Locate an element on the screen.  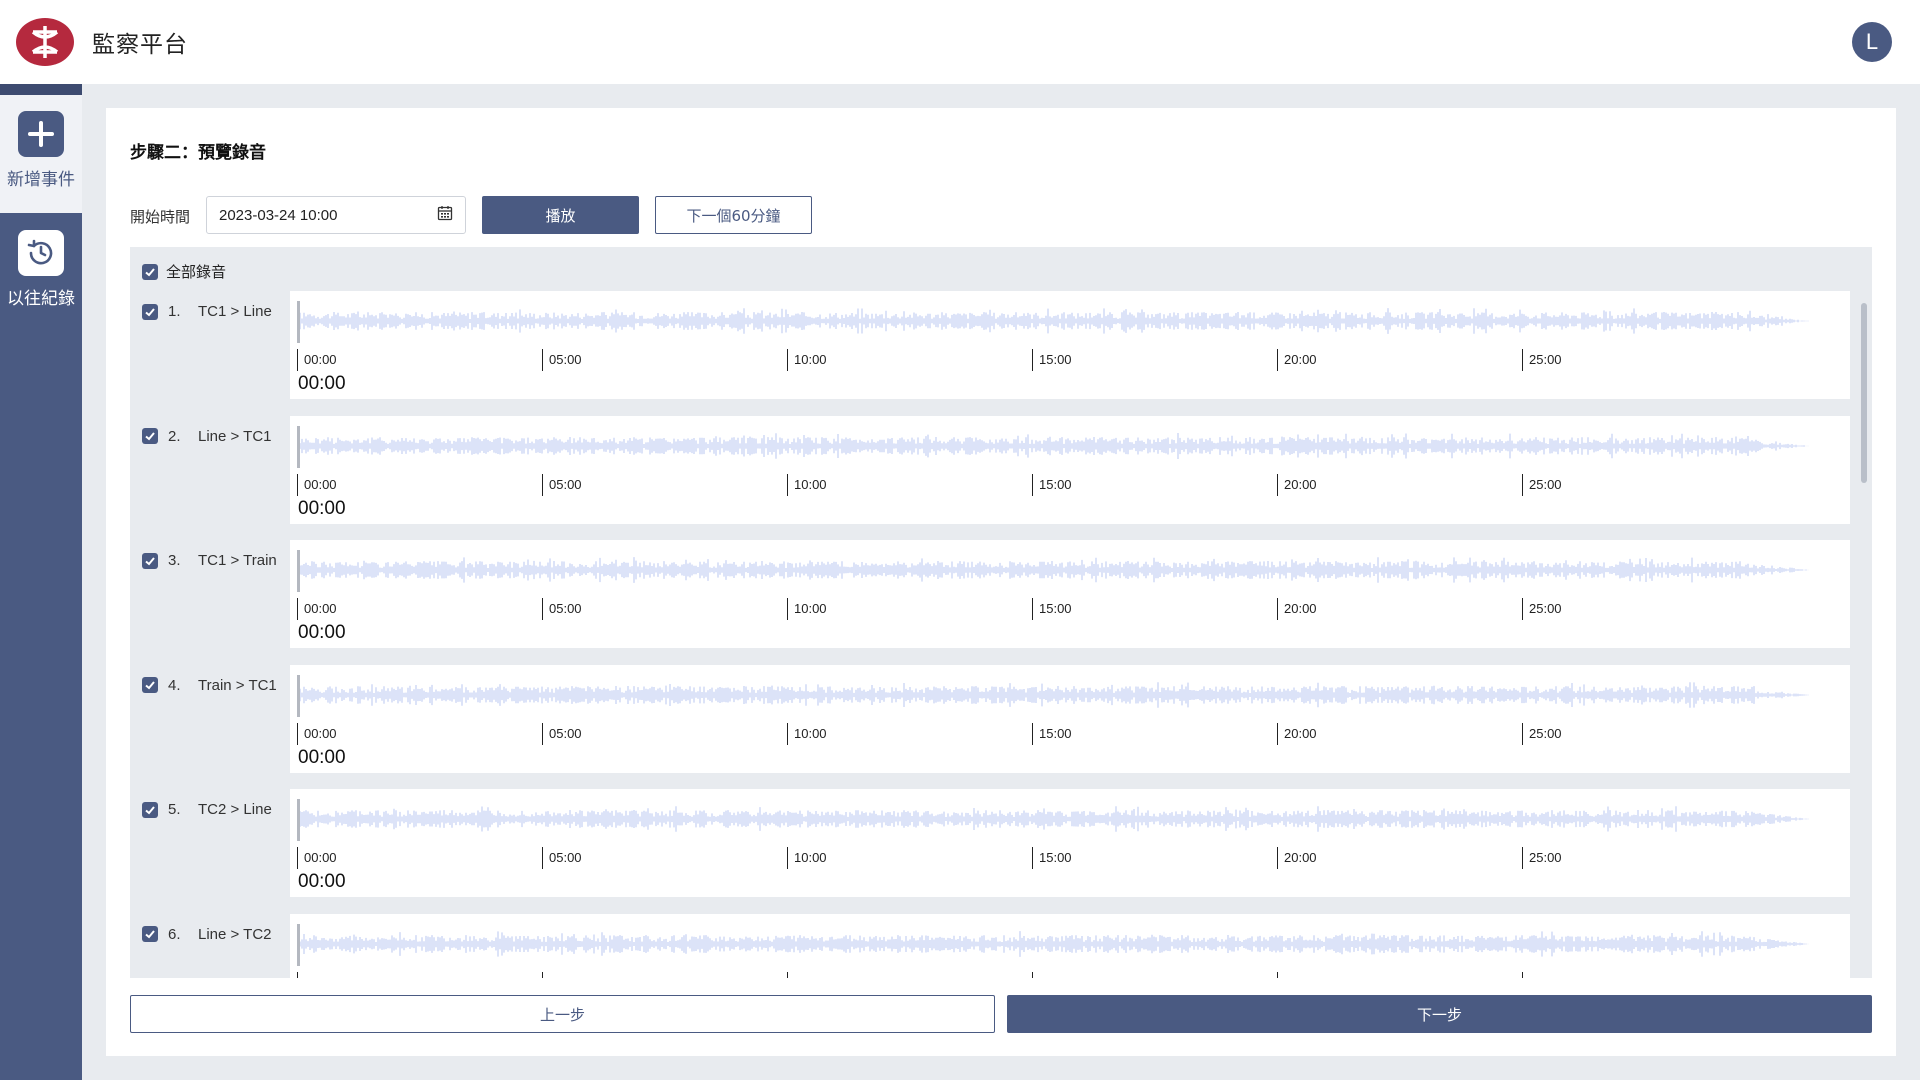
sidebar-item-new-event: 新增事件 is located at coordinates (41, 154).